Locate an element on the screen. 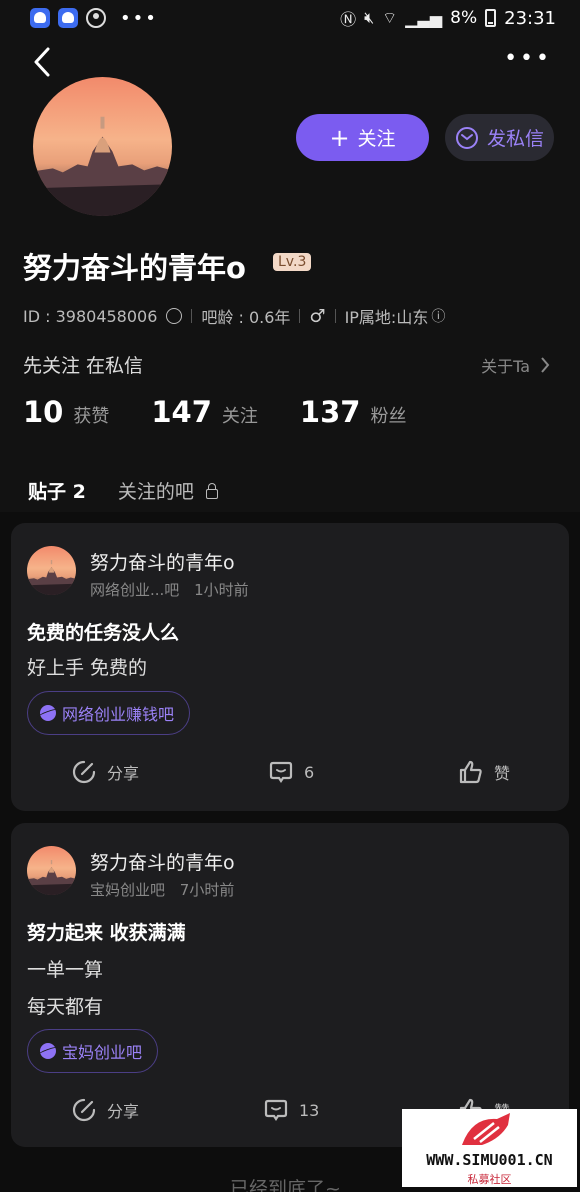 The image size is (580, 1192). stat-likes: 10 获赞 is located at coordinates (66, 412).